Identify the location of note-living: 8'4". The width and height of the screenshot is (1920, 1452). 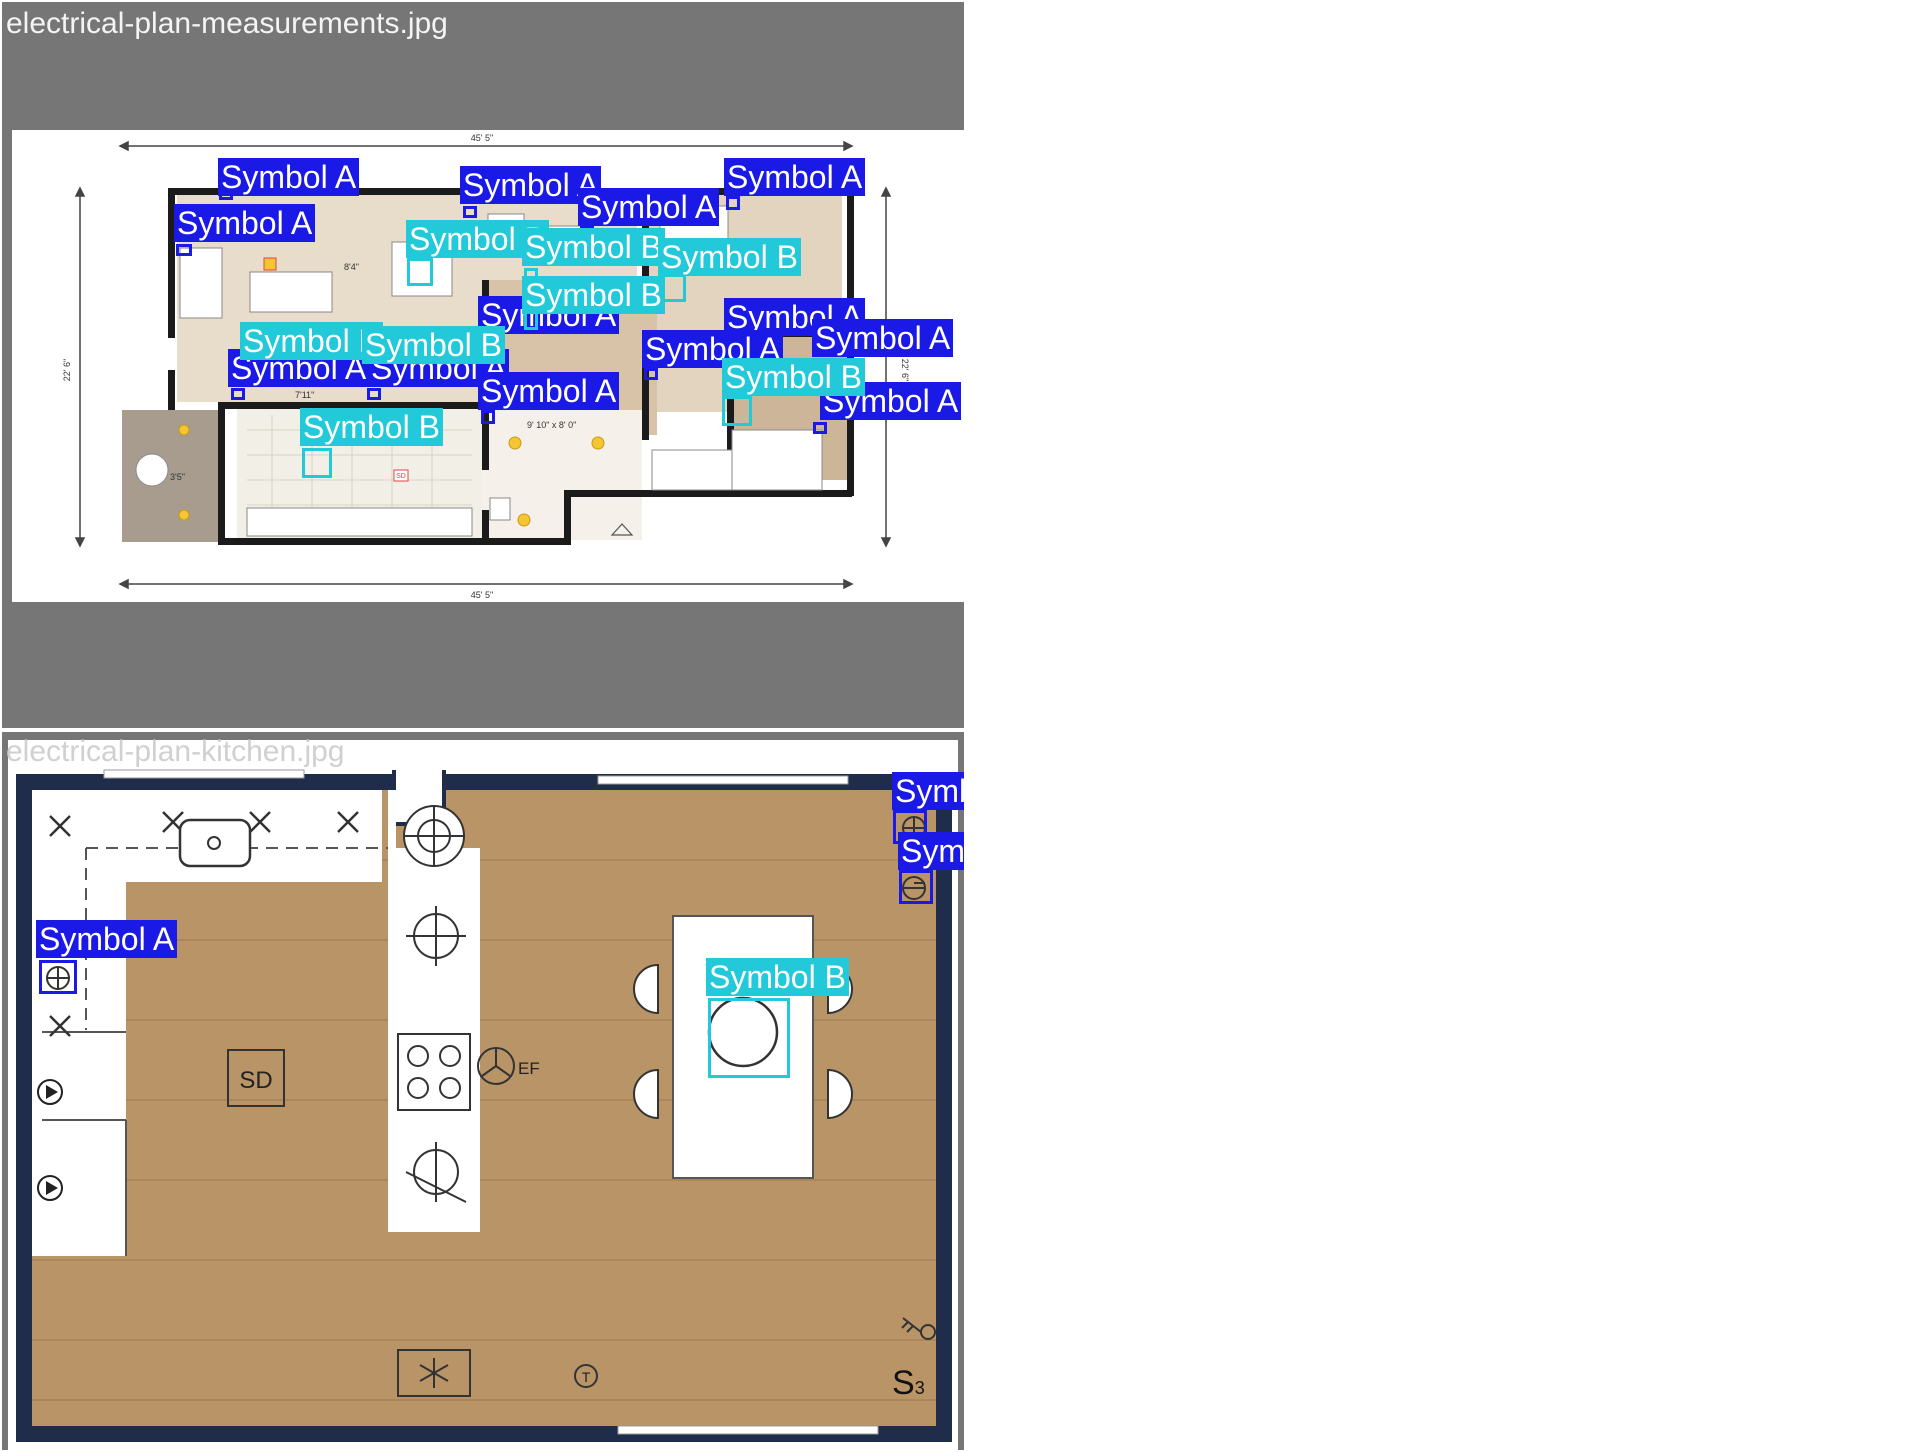
(351, 267).